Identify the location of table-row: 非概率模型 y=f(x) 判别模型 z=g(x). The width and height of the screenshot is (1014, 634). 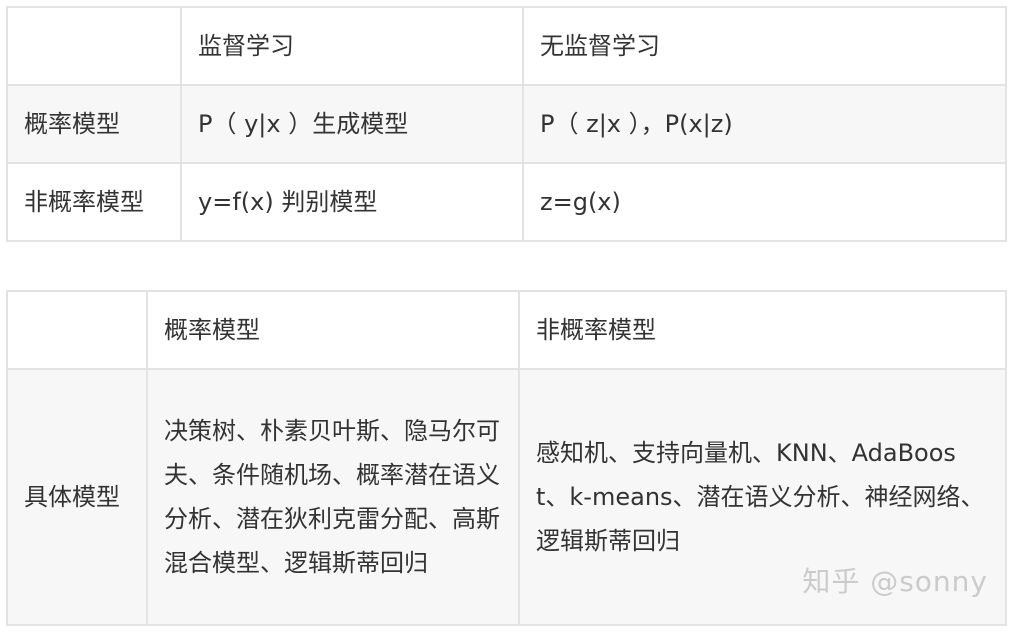
(506, 202).